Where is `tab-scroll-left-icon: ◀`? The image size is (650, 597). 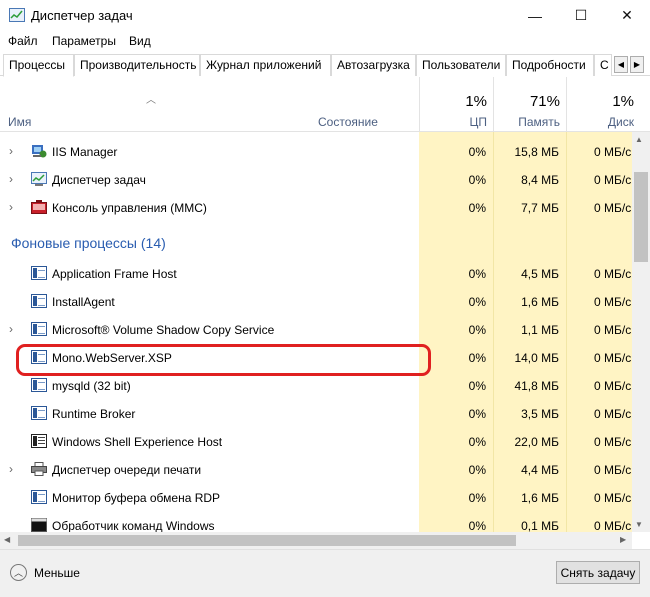
tab-scroll-left-icon: ◀ is located at coordinates (621, 64).